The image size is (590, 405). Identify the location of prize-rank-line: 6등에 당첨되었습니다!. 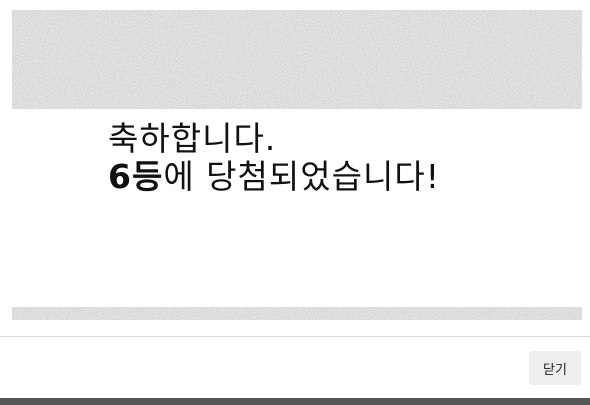
(274, 177).